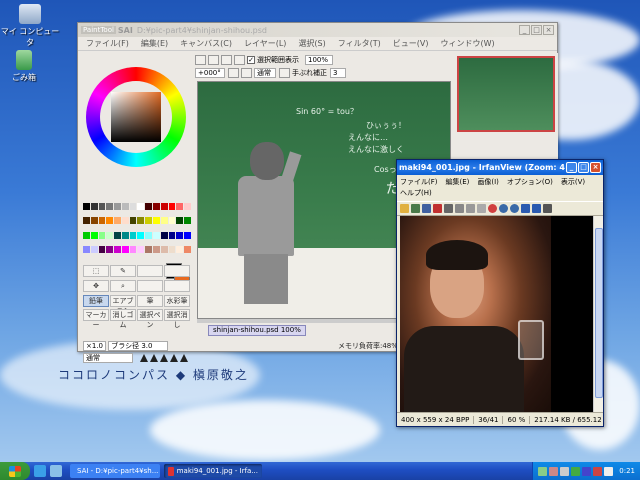  Describe the element at coordinates (338, 72) in the screenshot. I see `stabilizer-select: 3` at that location.